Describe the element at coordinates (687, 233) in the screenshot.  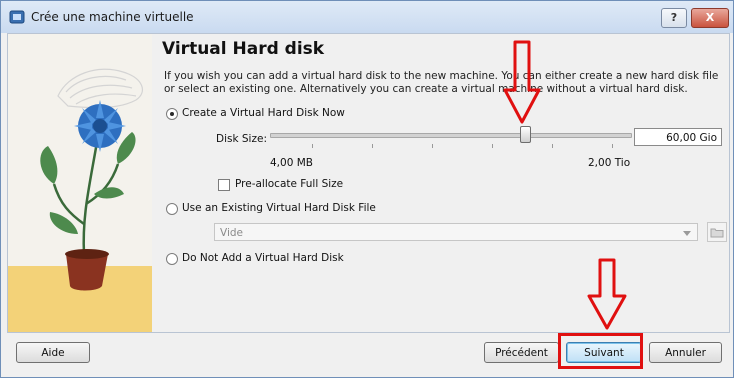
I see `chevron-down-icon` at that location.